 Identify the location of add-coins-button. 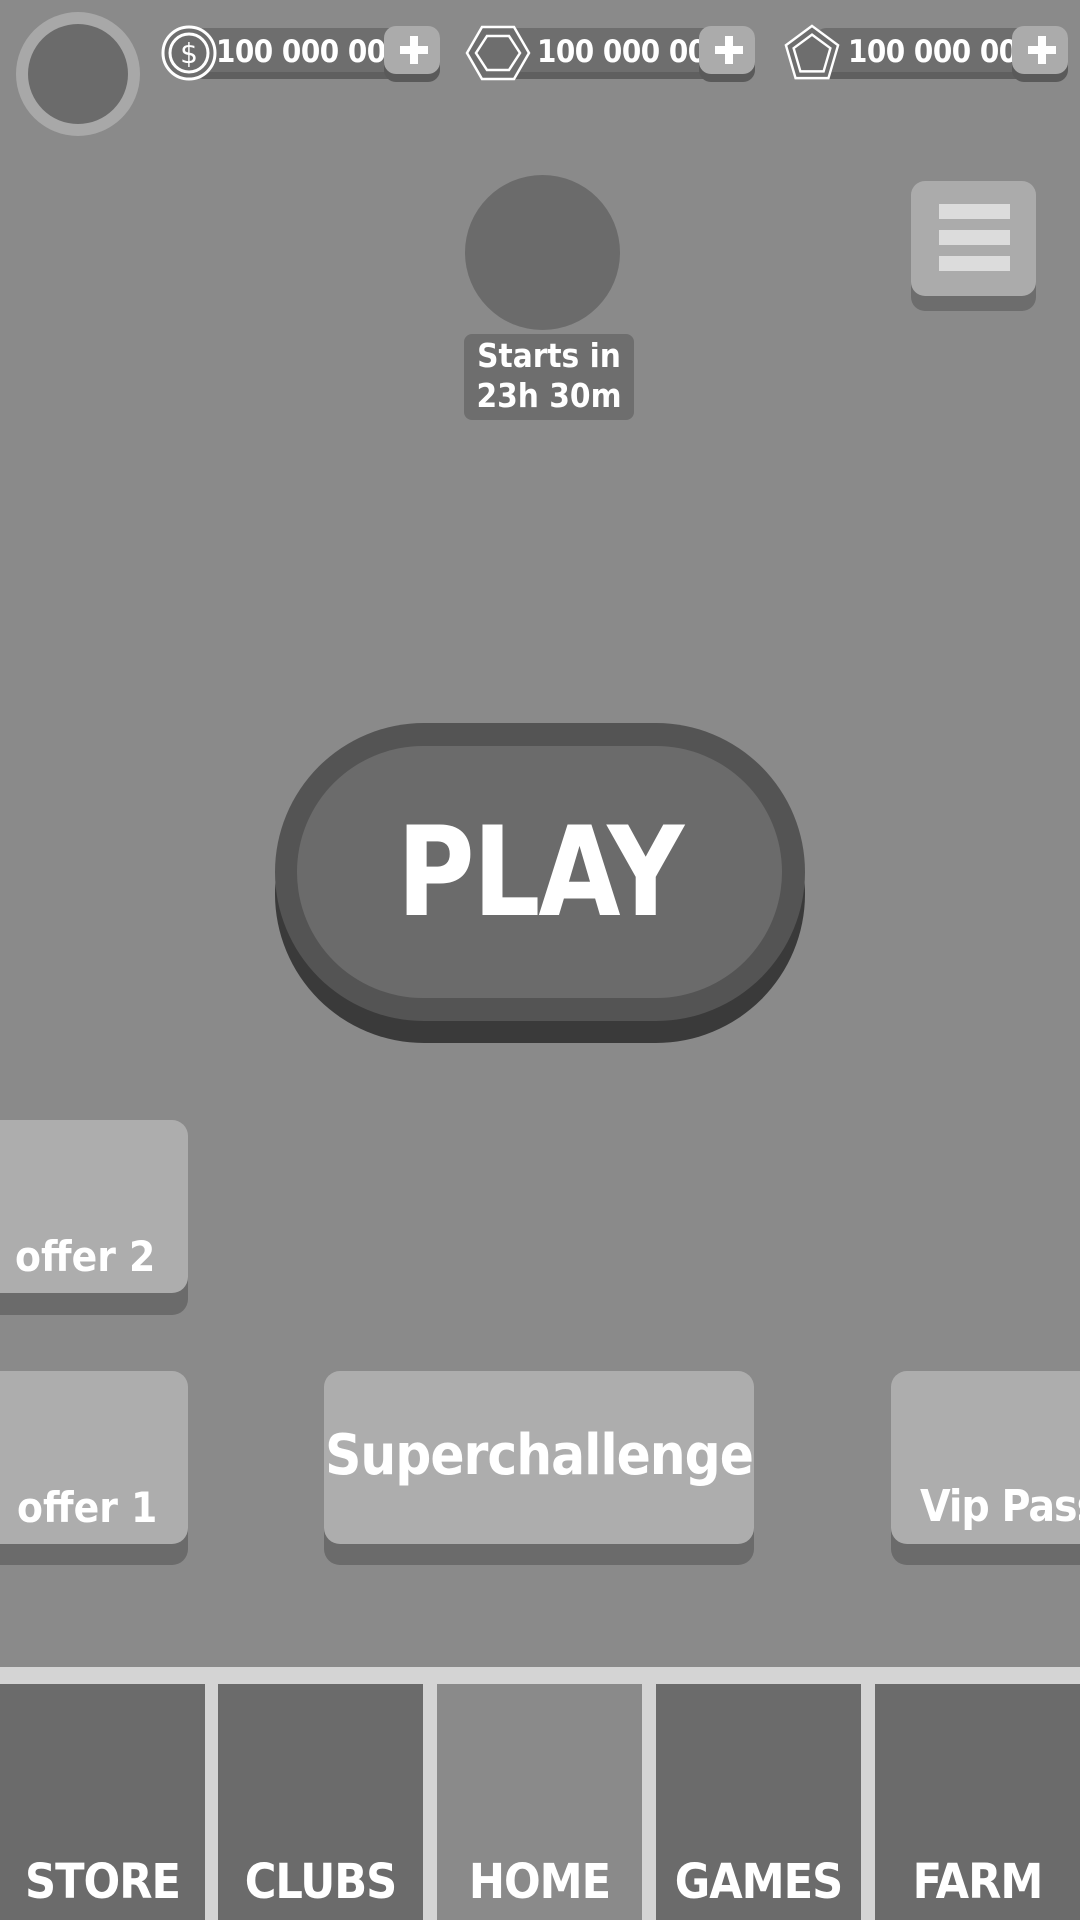
(412, 54).